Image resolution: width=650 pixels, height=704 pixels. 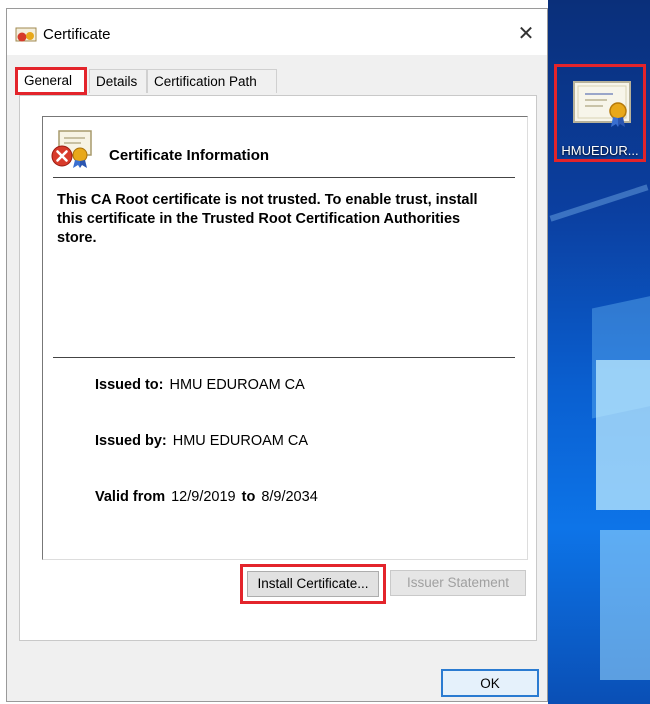 I want to click on valid-to-value: 8/9/2034, so click(x=289, y=497).